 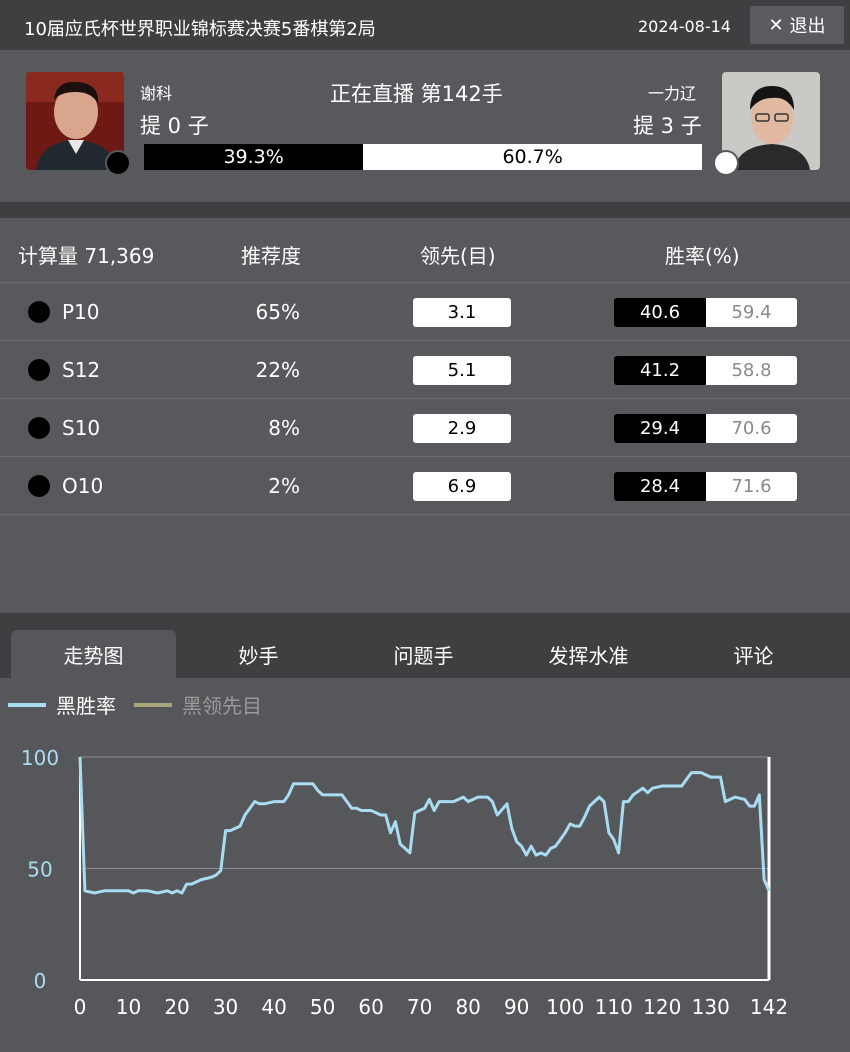 I want to click on winrate-split: 29.4 70.6, so click(x=705, y=428).